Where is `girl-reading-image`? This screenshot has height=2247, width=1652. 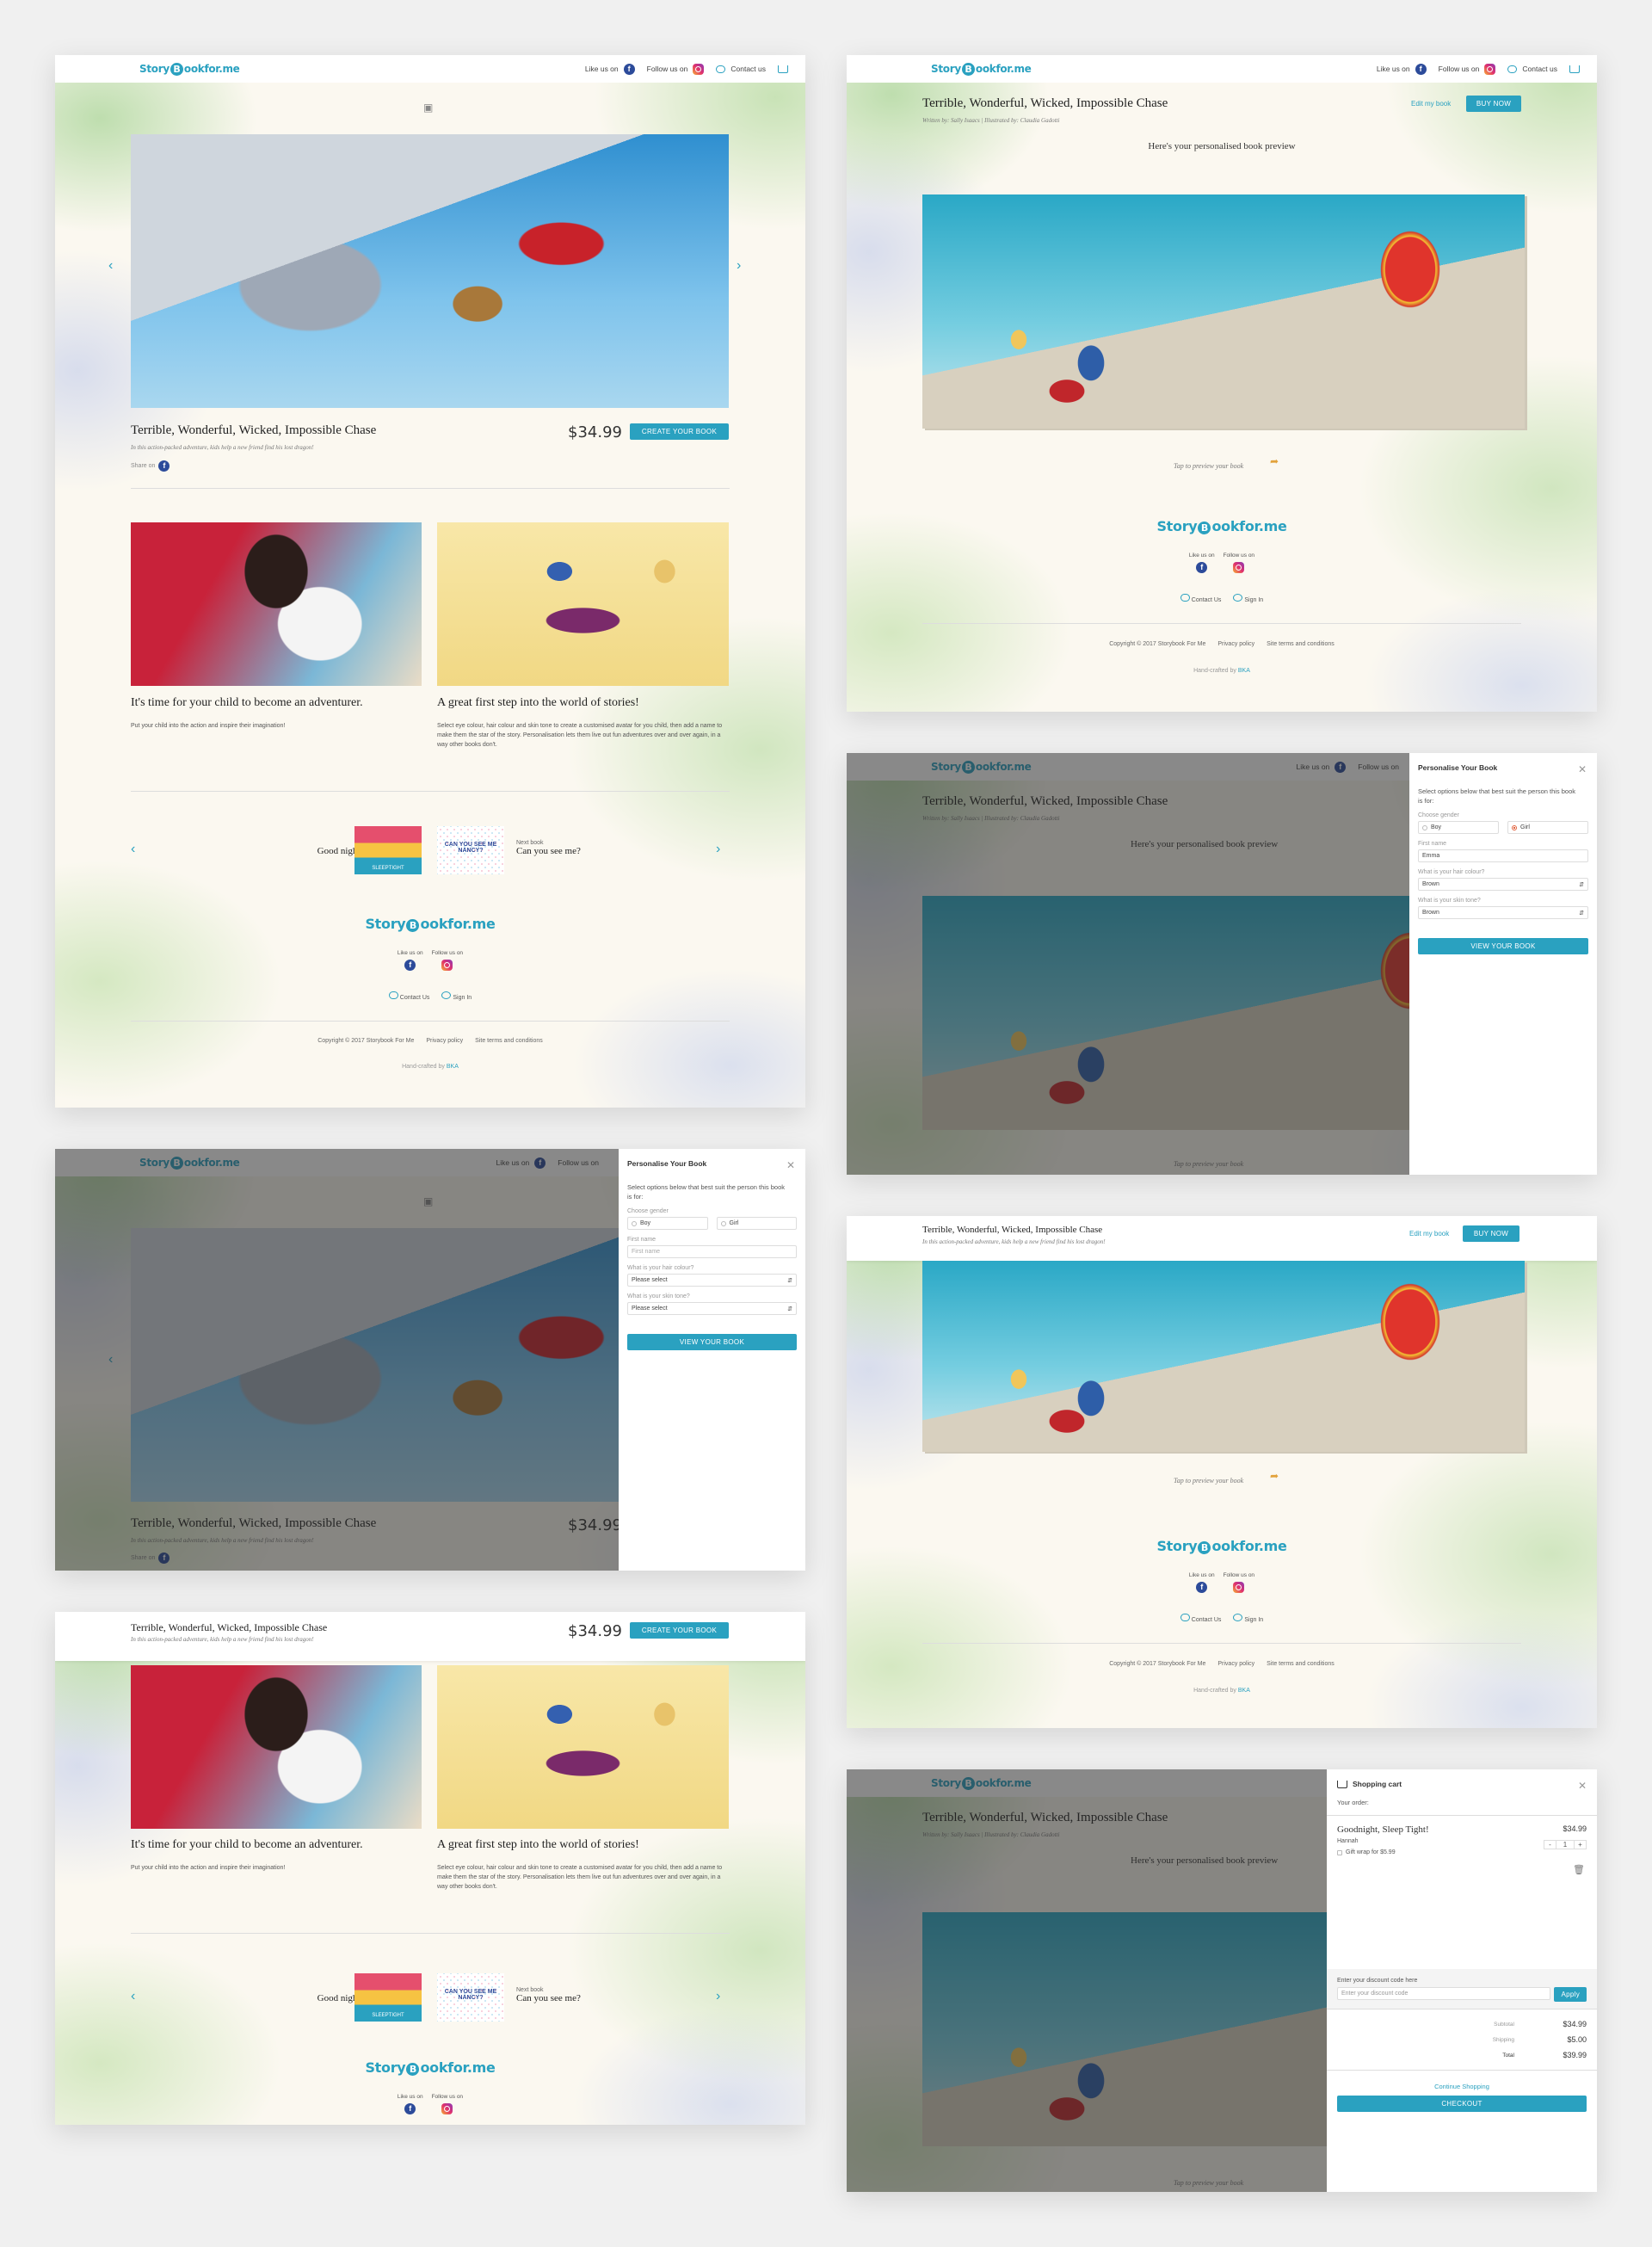
girl-reading-image is located at coordinates (276, 1747).